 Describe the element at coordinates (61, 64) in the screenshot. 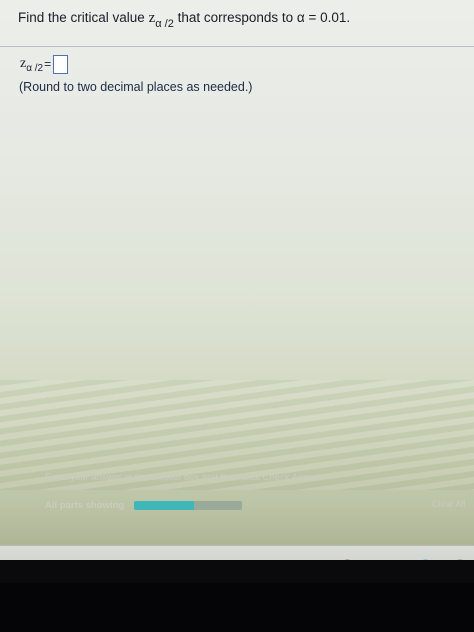

I see `answer-input` at that location.